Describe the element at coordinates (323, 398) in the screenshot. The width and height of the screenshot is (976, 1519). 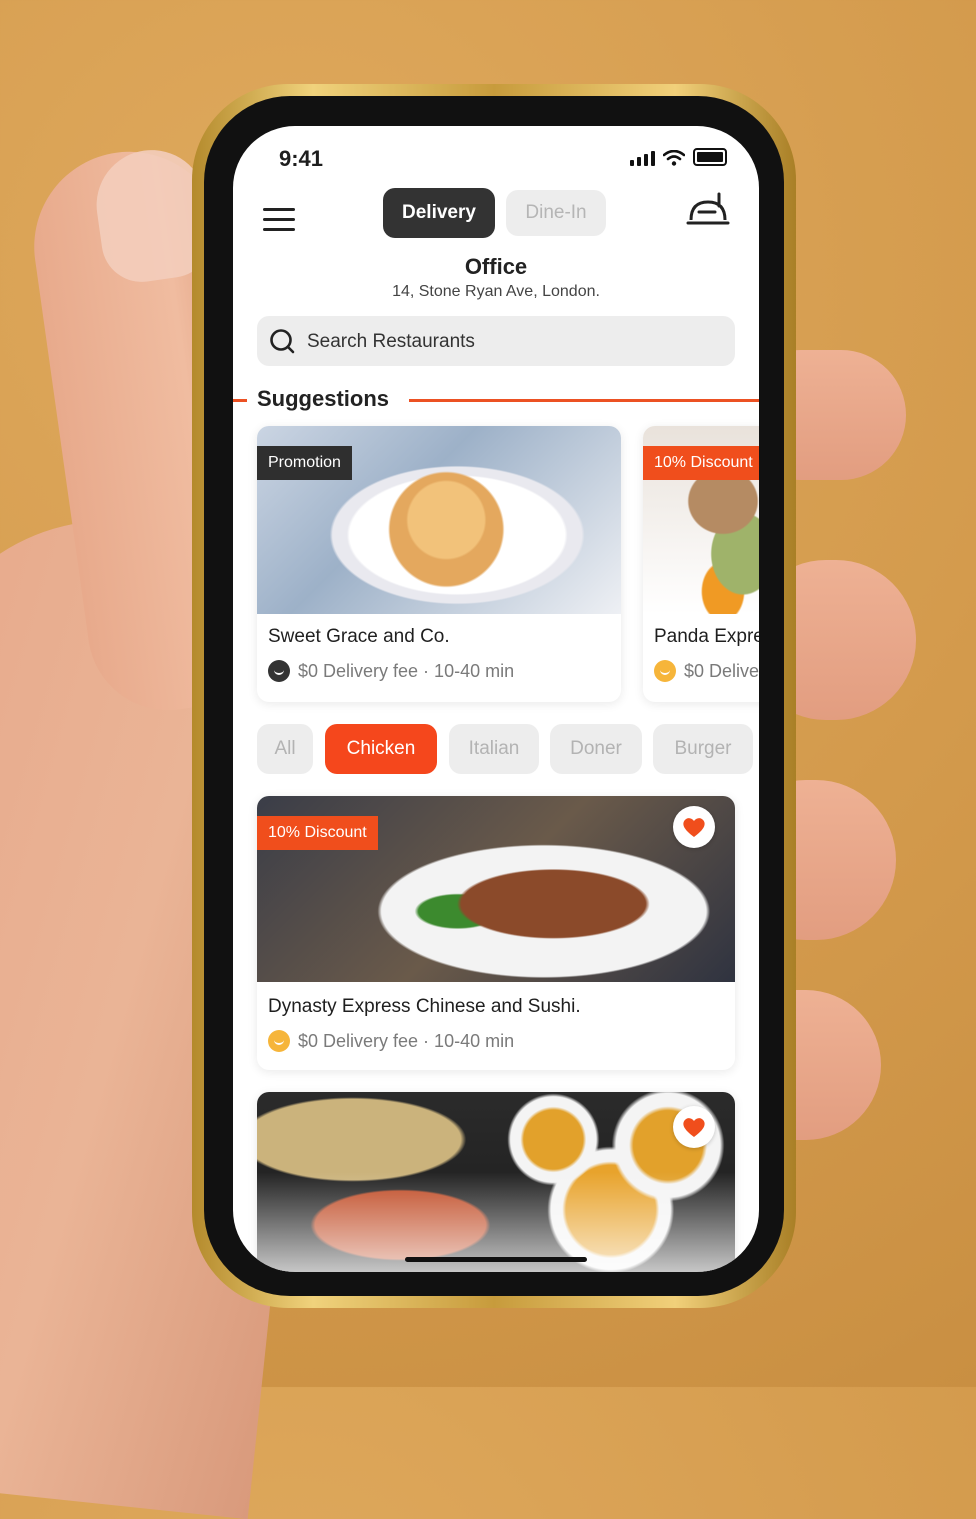
I see `section-title-suggestions: Suggestions` at that location.